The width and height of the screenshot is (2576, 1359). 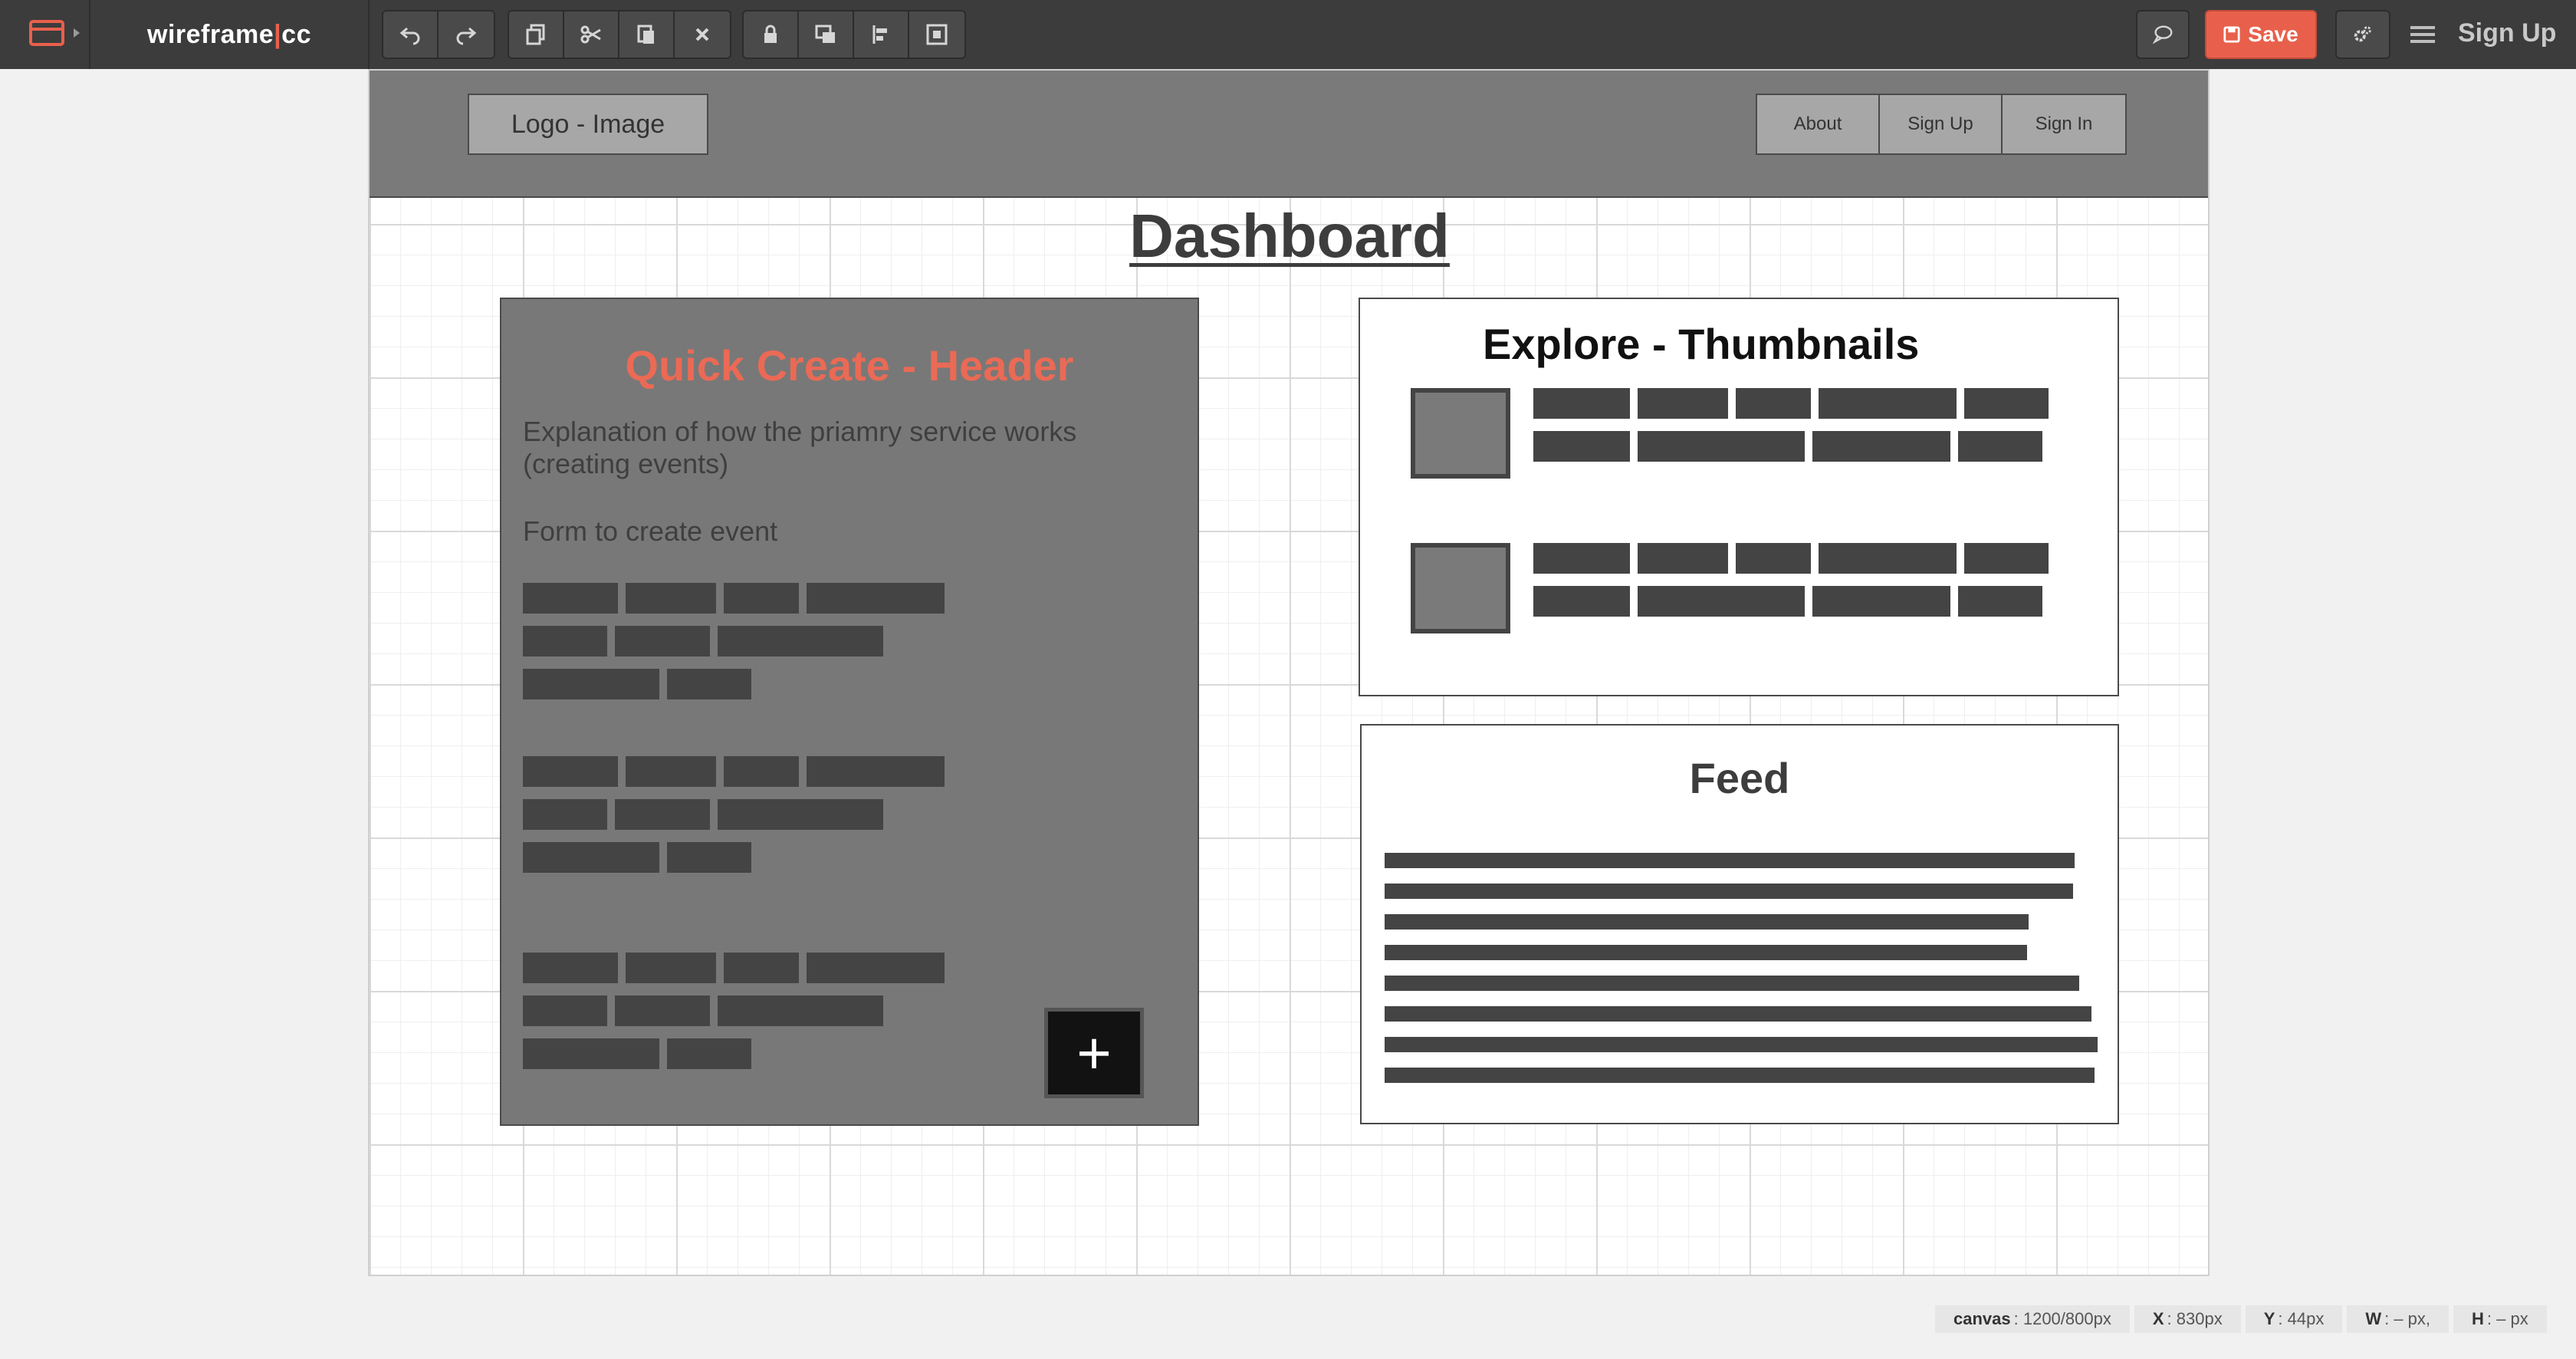 What do you see at coordinates (2163, 34) in the screenshot?
I see `comment-button` at bounding box center [2163, 34].